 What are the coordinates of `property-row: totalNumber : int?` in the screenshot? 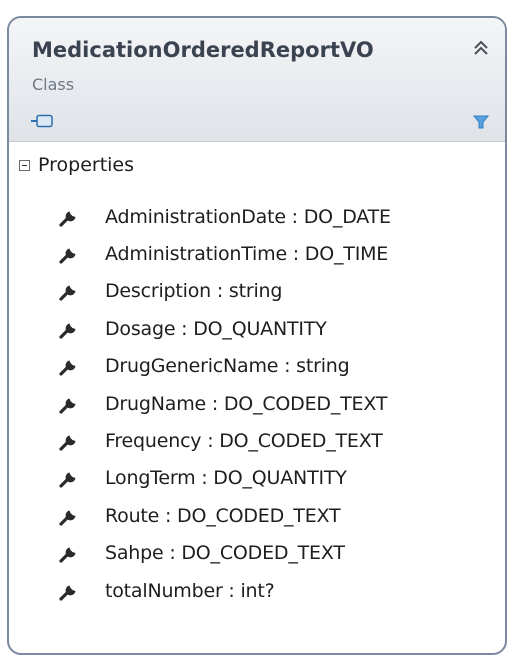 It's located at (200, 590).